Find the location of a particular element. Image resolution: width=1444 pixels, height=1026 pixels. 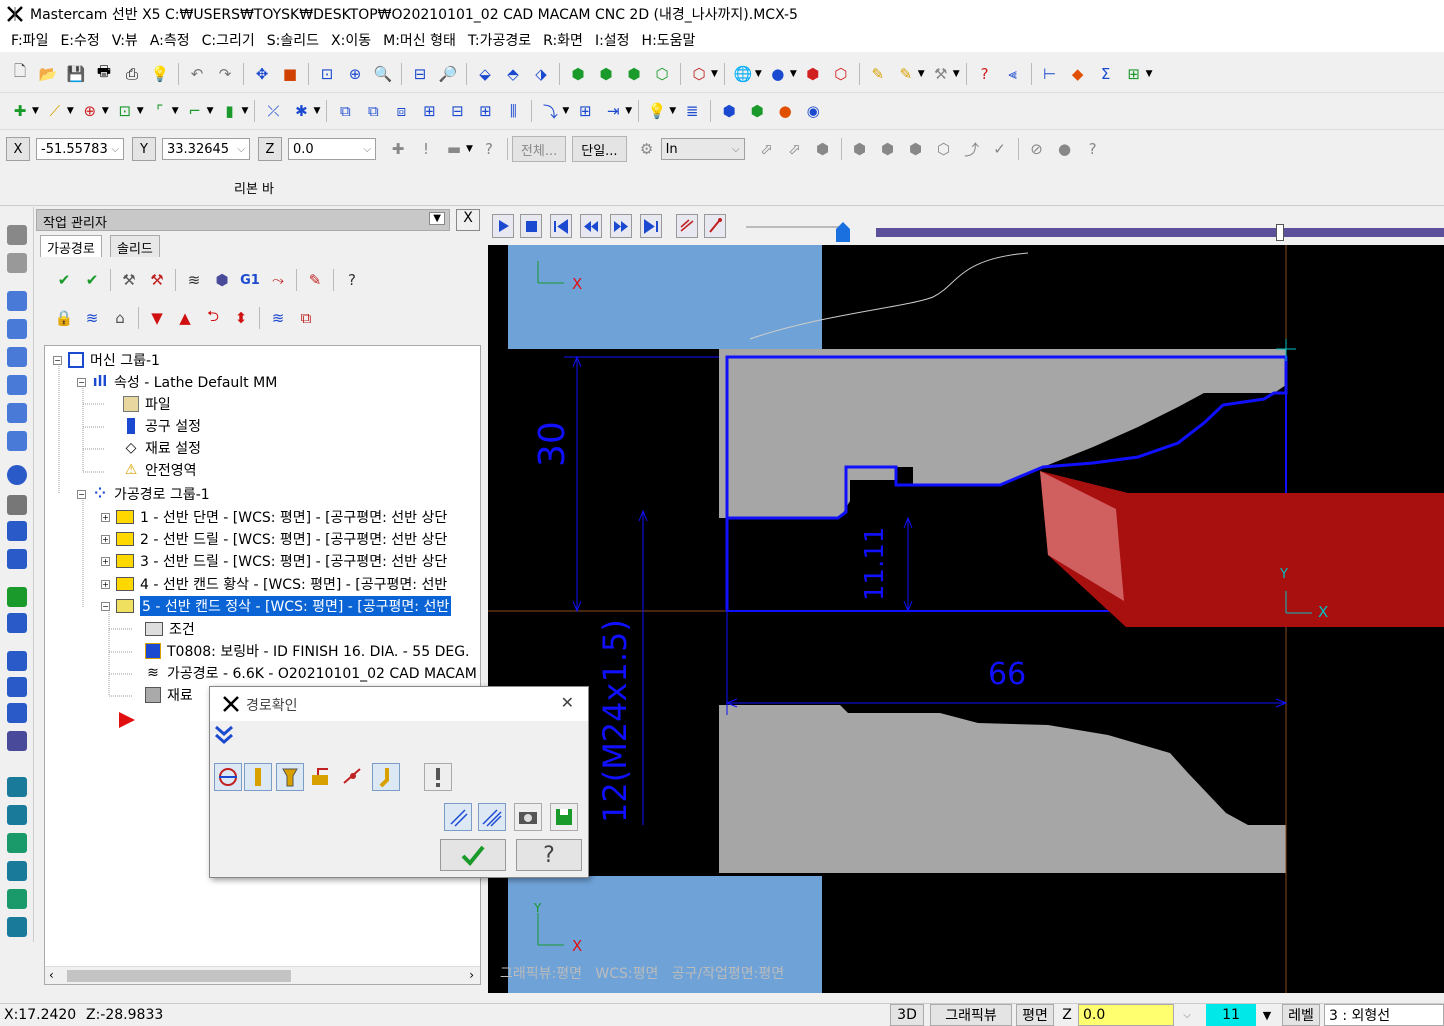

stop-icon is located at coordinates (531, 226).